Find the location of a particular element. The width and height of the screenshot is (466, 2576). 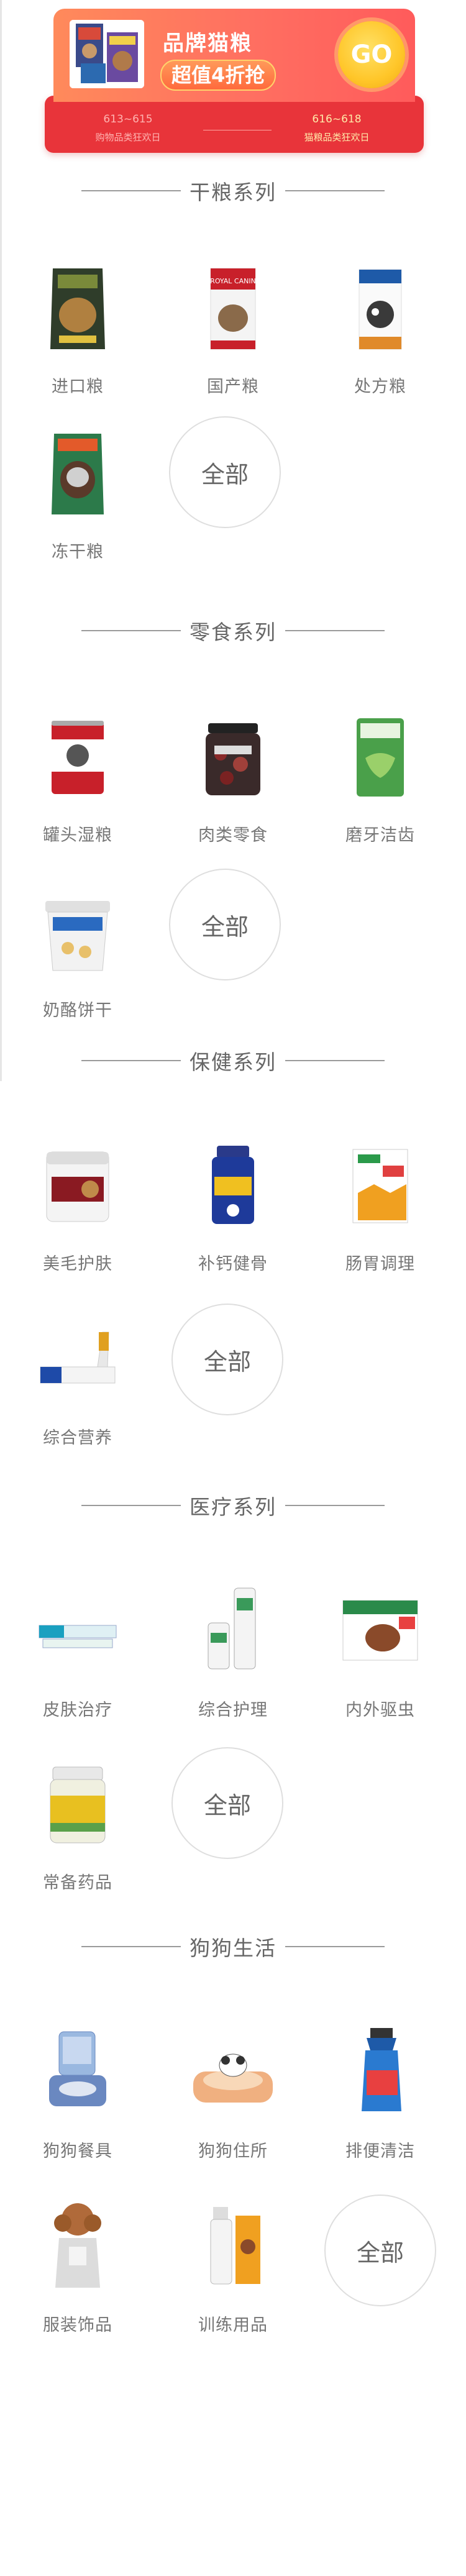

category-deworming: 内外驱虫 is located at coordinates (380, 1649).